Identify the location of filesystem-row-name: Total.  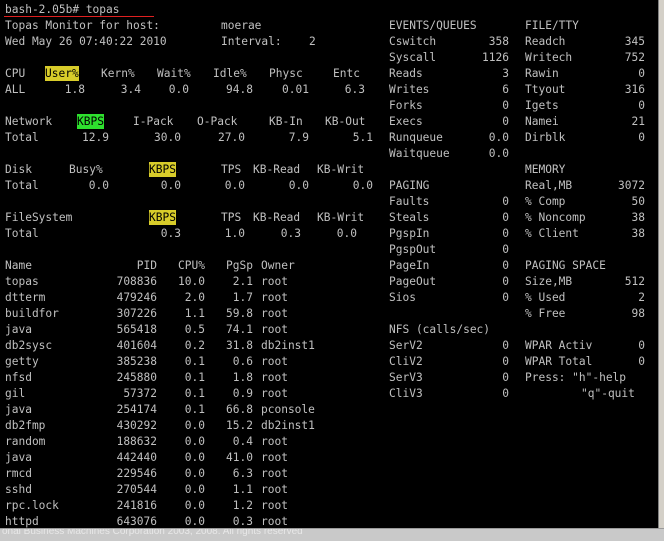
(22, 233).